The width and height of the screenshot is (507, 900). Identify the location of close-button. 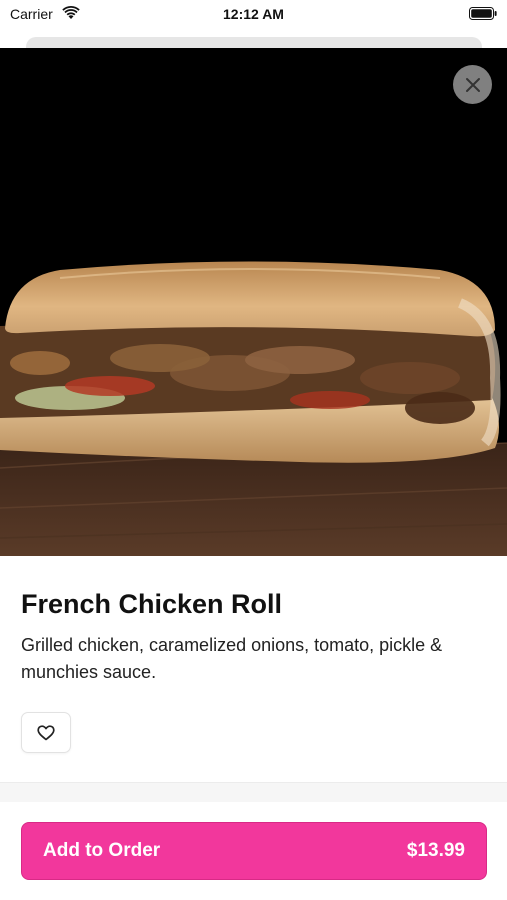
(472, 84).